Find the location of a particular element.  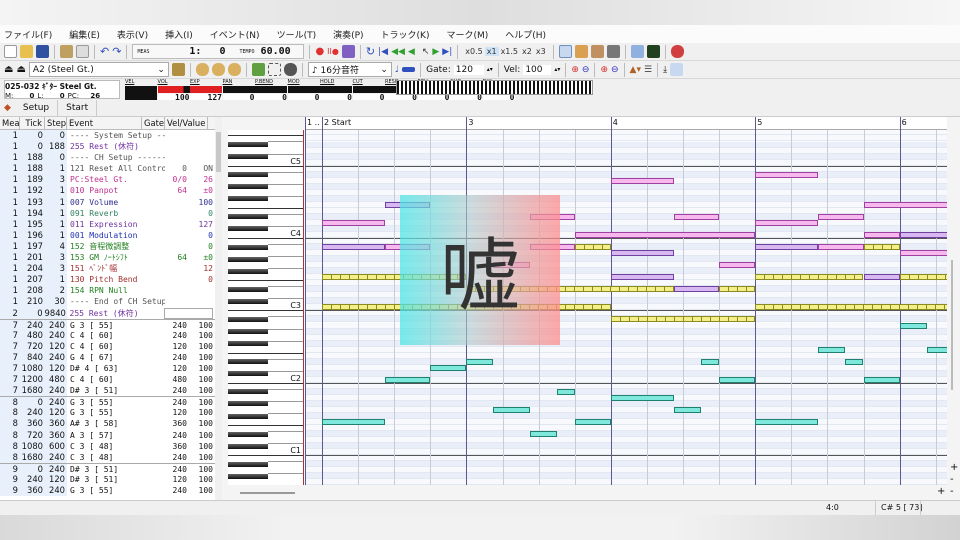

table-row: 100---- System Setup ------------- is located at coordinates (107, 136).